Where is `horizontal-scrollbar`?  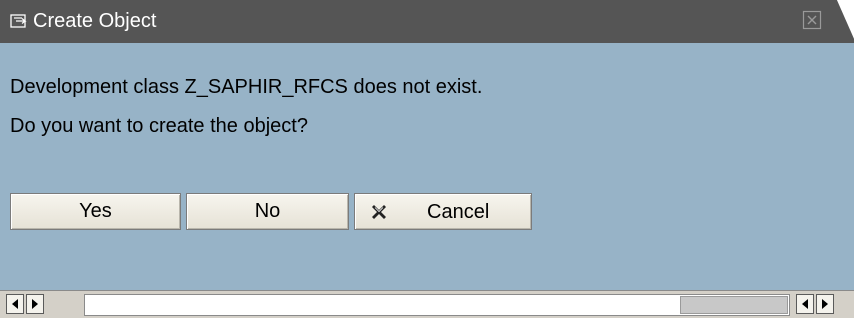 horizontal-scrollbar is located at coordinates (427, 304).